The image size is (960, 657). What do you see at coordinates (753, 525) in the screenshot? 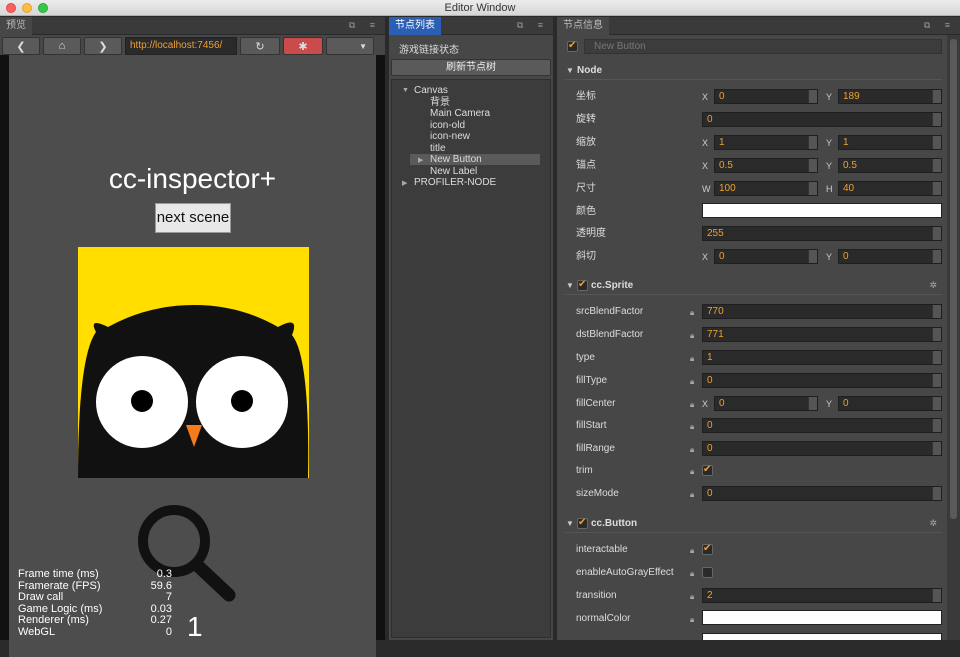
I see `button-section-header: ▼ cc.Button ✲` at bounding box center [753, 525].